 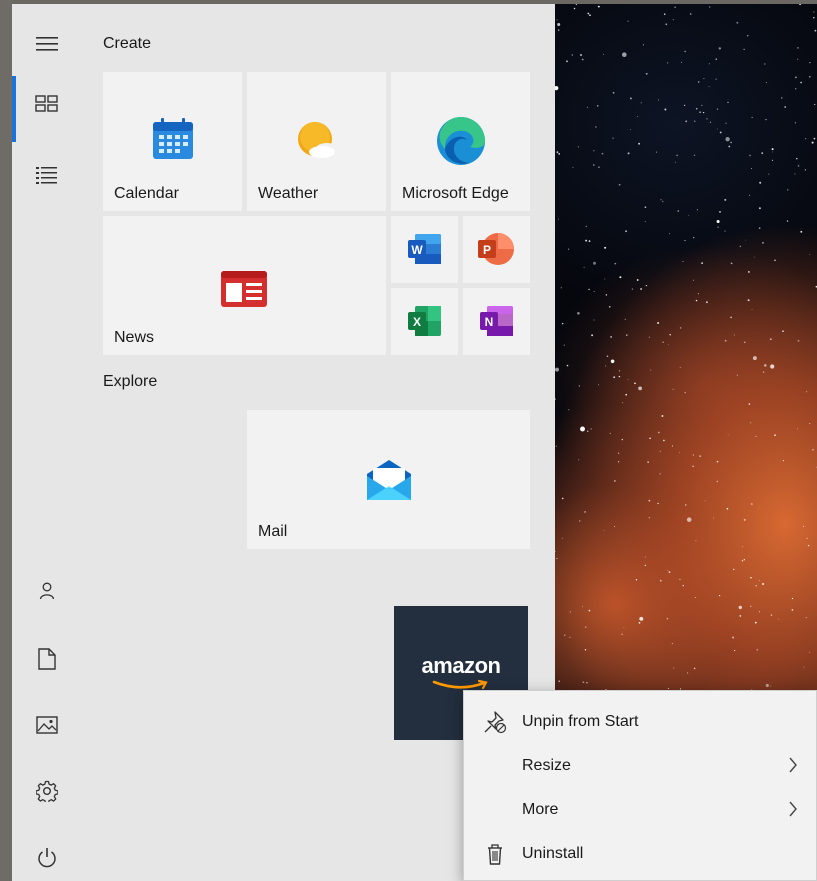 I want to click on expand-menu-button, so click(x=47, y=44).